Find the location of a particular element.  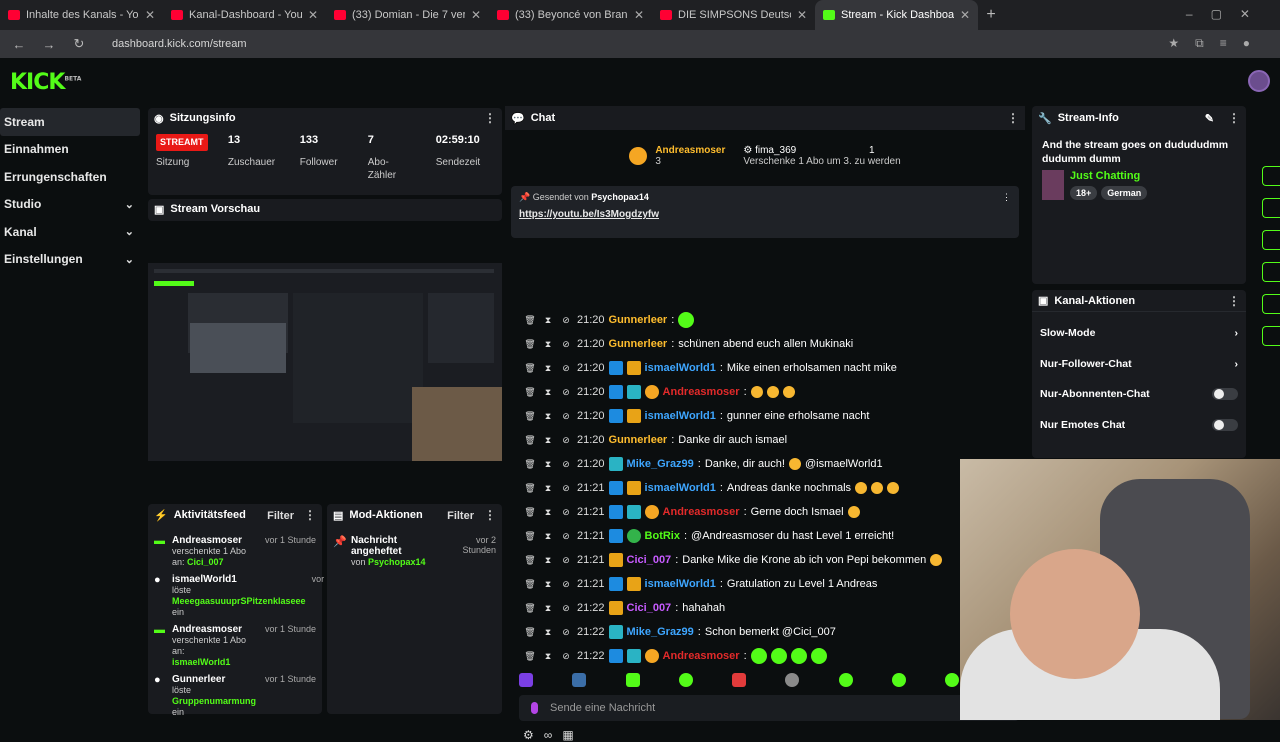

sidebar-item-kanal: Kanal ⌄ is located at coordinates (70, 232).